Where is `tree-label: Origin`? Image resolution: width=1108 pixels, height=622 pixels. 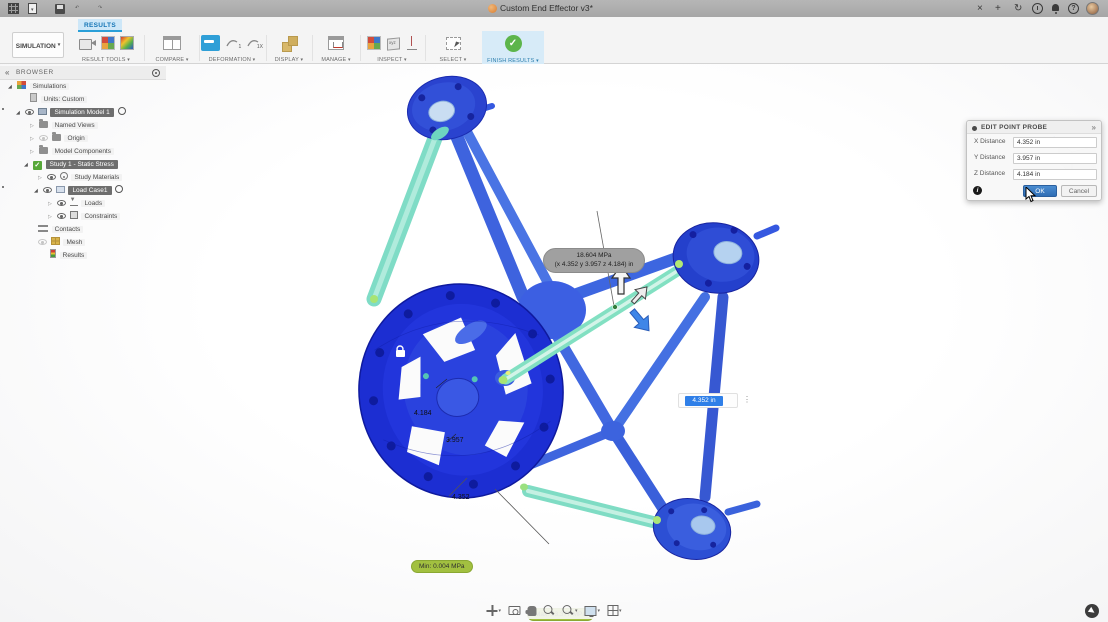 tree-label: Origin is located at coordinates (76, 138).